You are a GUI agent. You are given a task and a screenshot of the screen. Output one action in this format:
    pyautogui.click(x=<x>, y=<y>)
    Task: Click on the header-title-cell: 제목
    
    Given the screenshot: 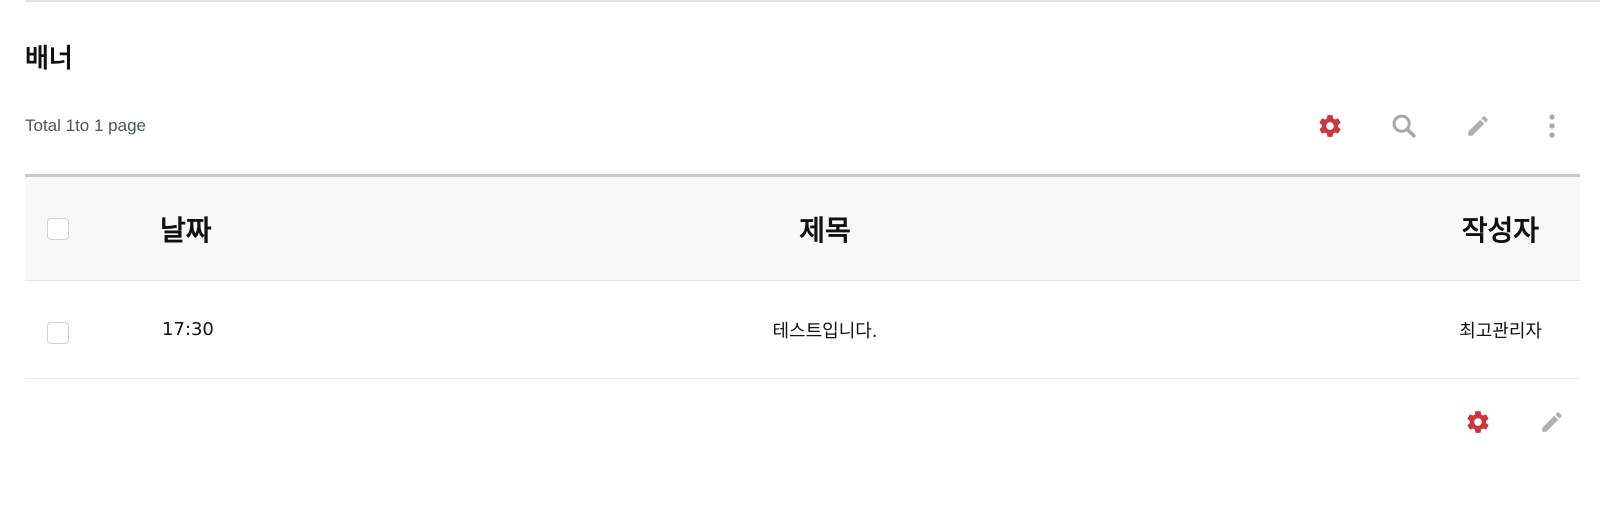 What is the action you would take?
    pyautogui.click(x=825, y=228)
    